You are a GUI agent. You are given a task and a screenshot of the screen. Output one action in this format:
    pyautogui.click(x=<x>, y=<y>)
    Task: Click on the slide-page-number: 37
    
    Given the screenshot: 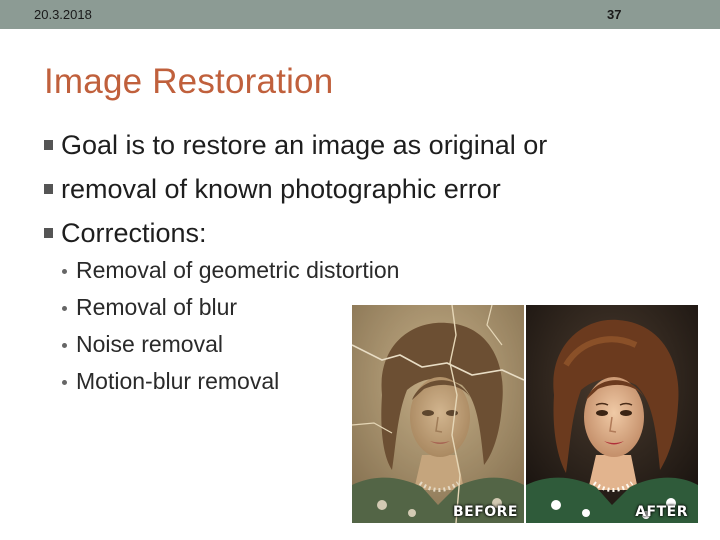 What is the action you would take?
    pyautogui.click(x=614, y=14)
    